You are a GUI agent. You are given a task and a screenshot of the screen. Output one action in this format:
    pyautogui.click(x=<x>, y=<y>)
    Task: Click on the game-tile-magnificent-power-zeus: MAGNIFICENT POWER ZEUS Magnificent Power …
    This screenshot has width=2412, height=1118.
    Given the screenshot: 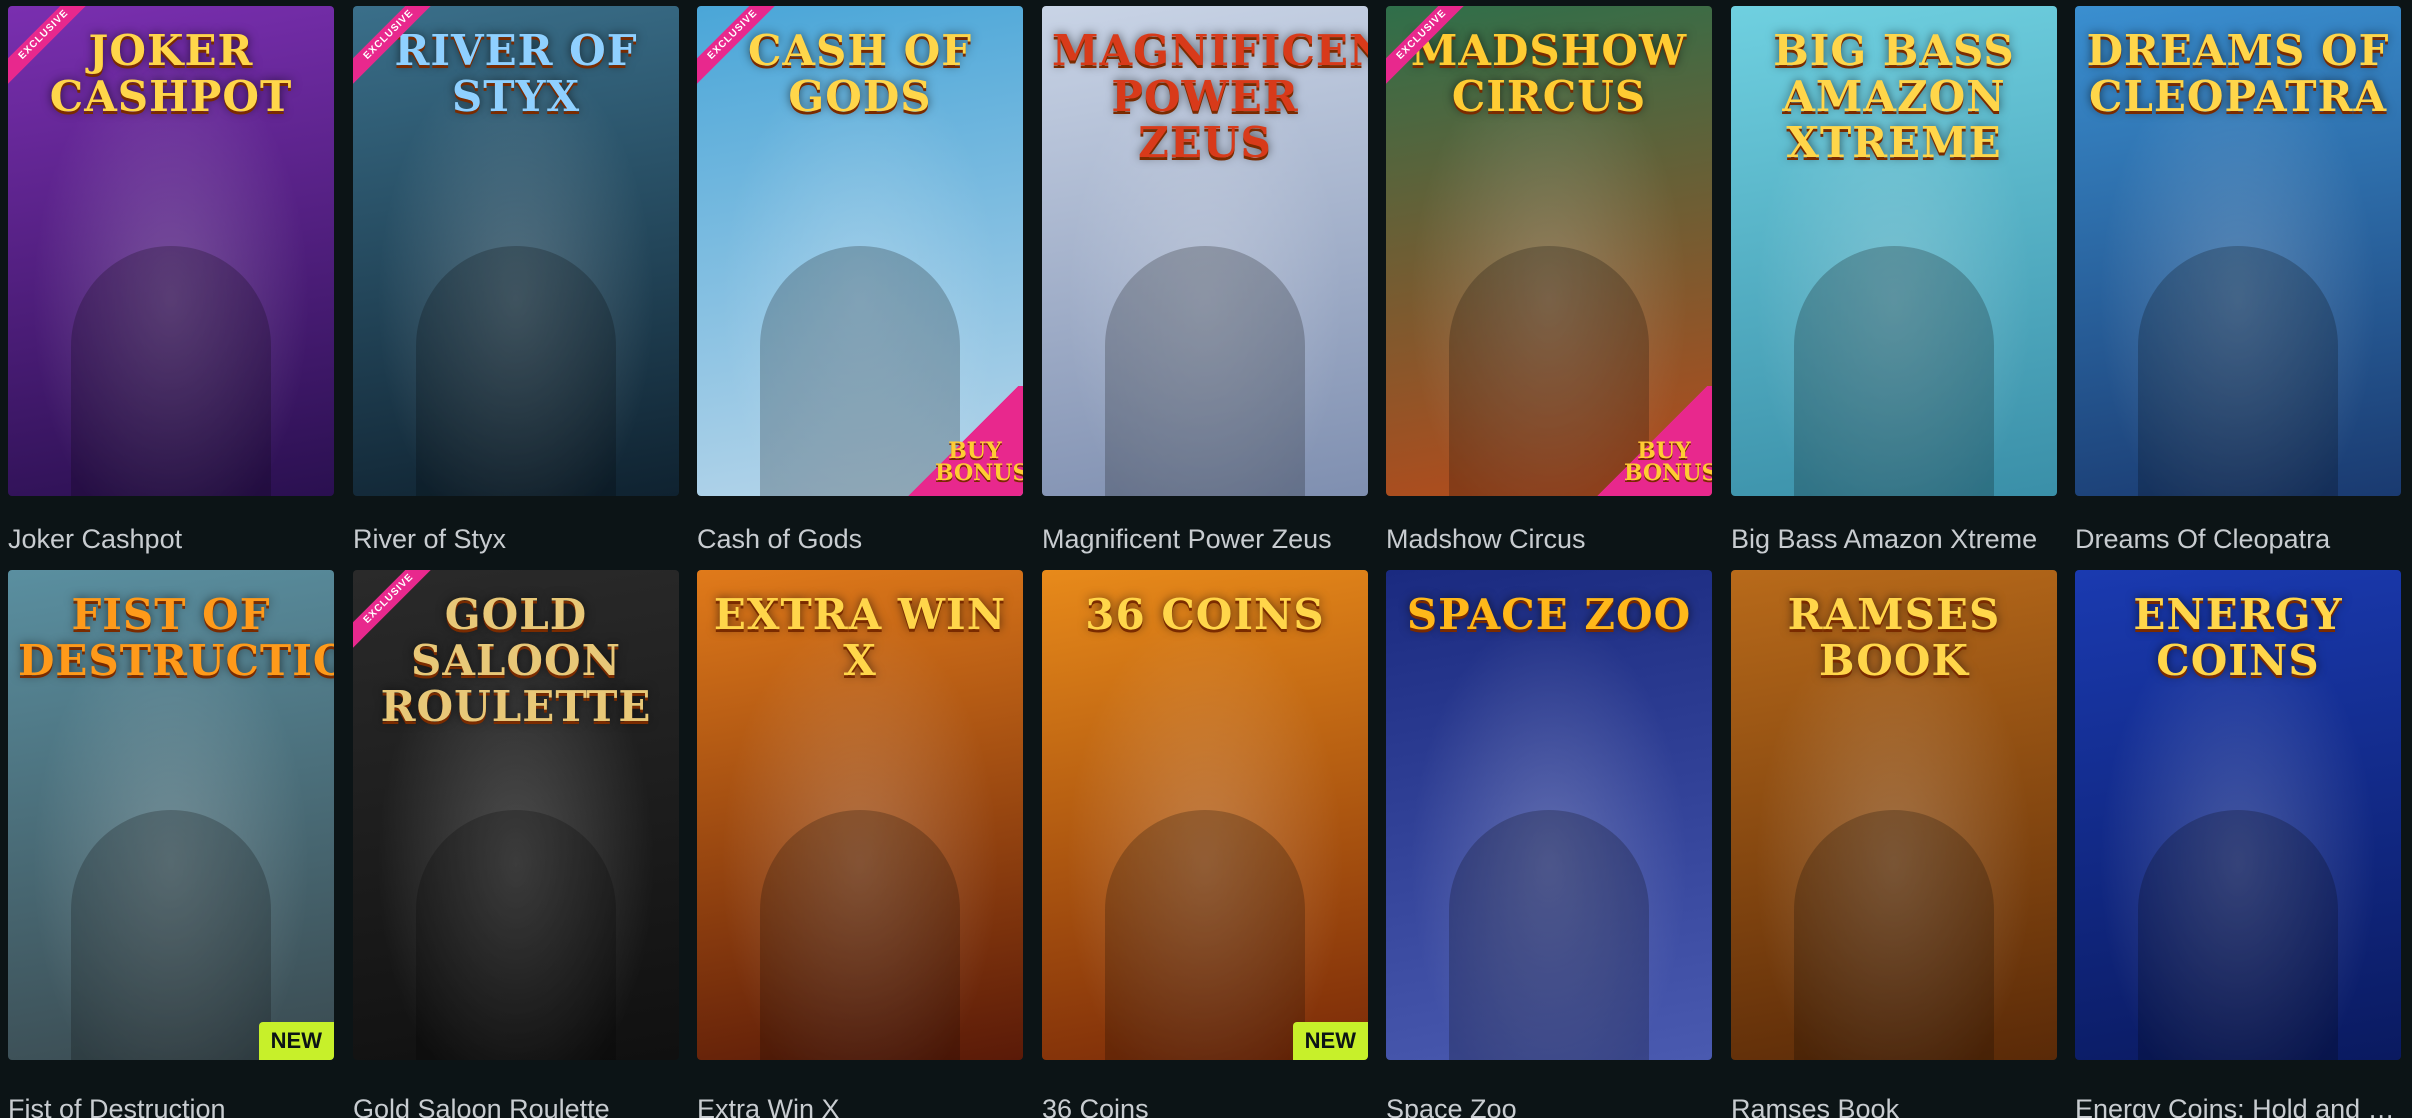 What is the action you would take?
    pyautogui.click(x=1205, y=286)
    